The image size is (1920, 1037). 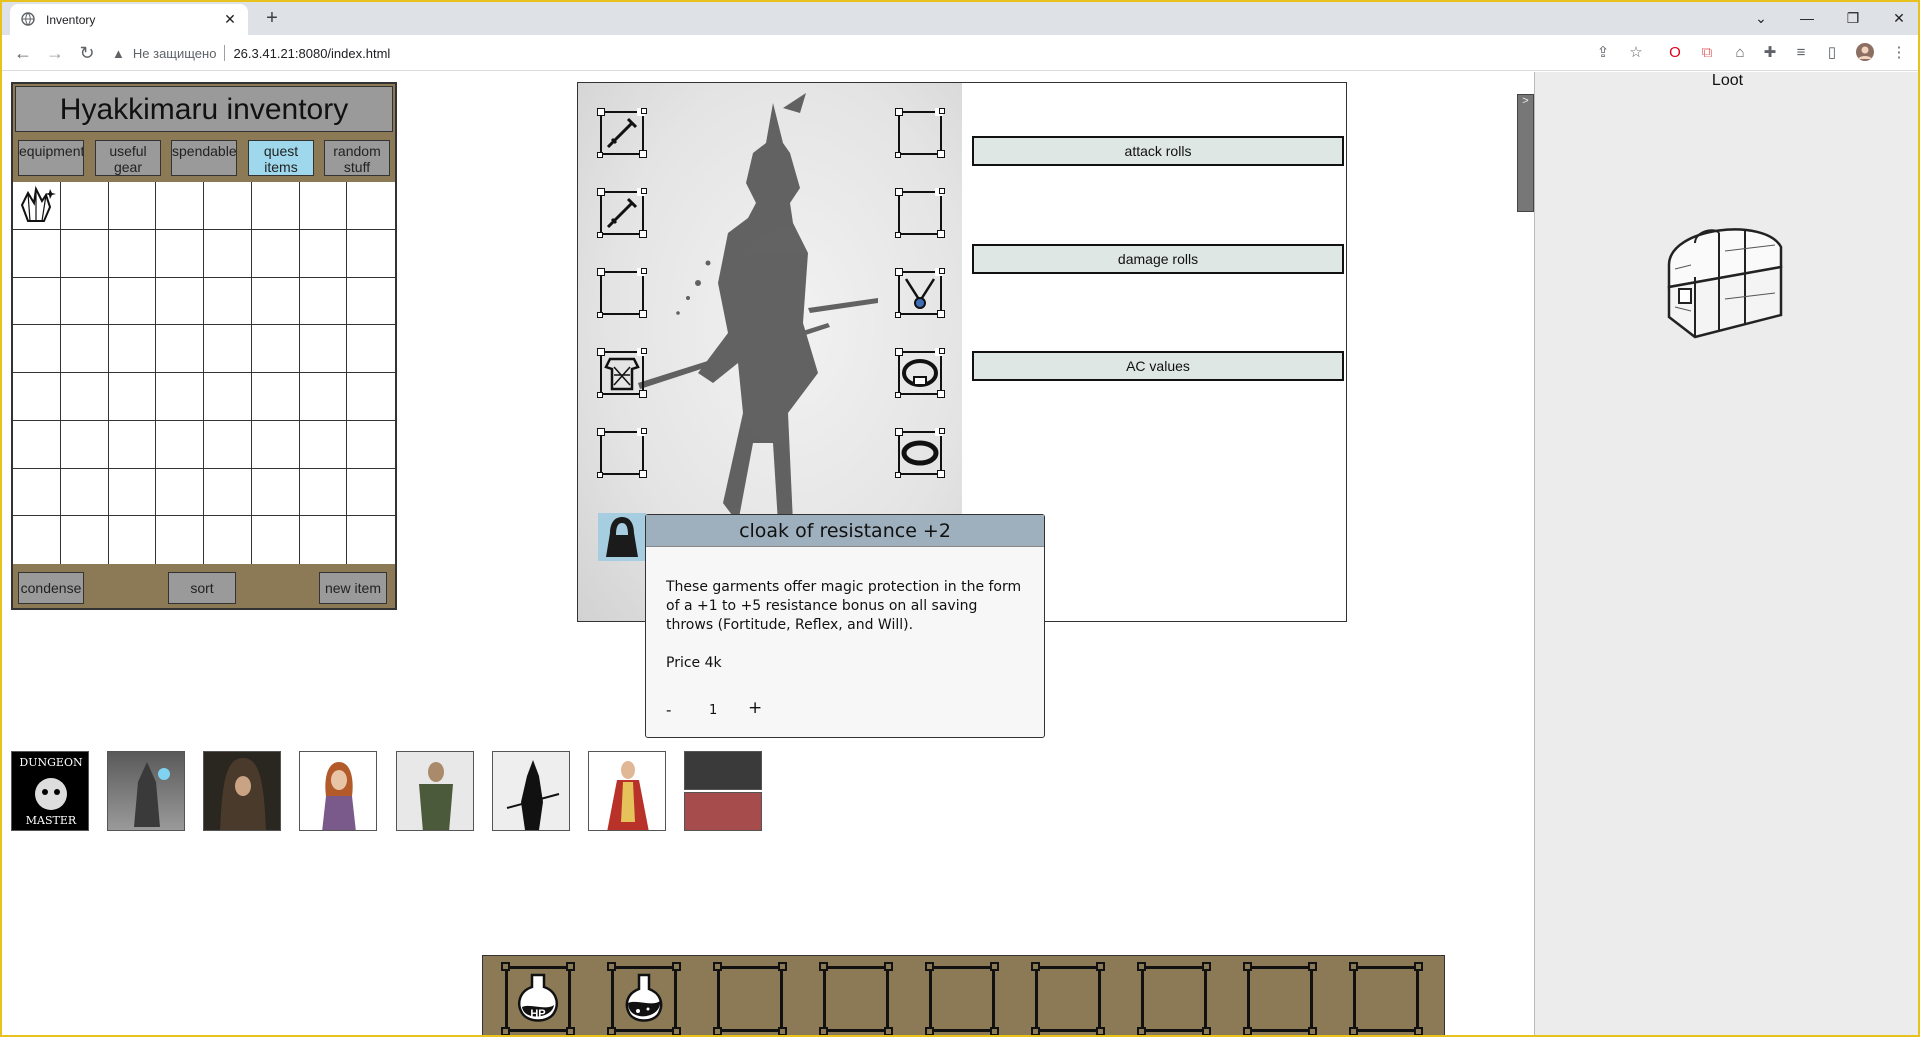 I want to click on pdf-icon: ⧉, so click(x=1707, y=53).